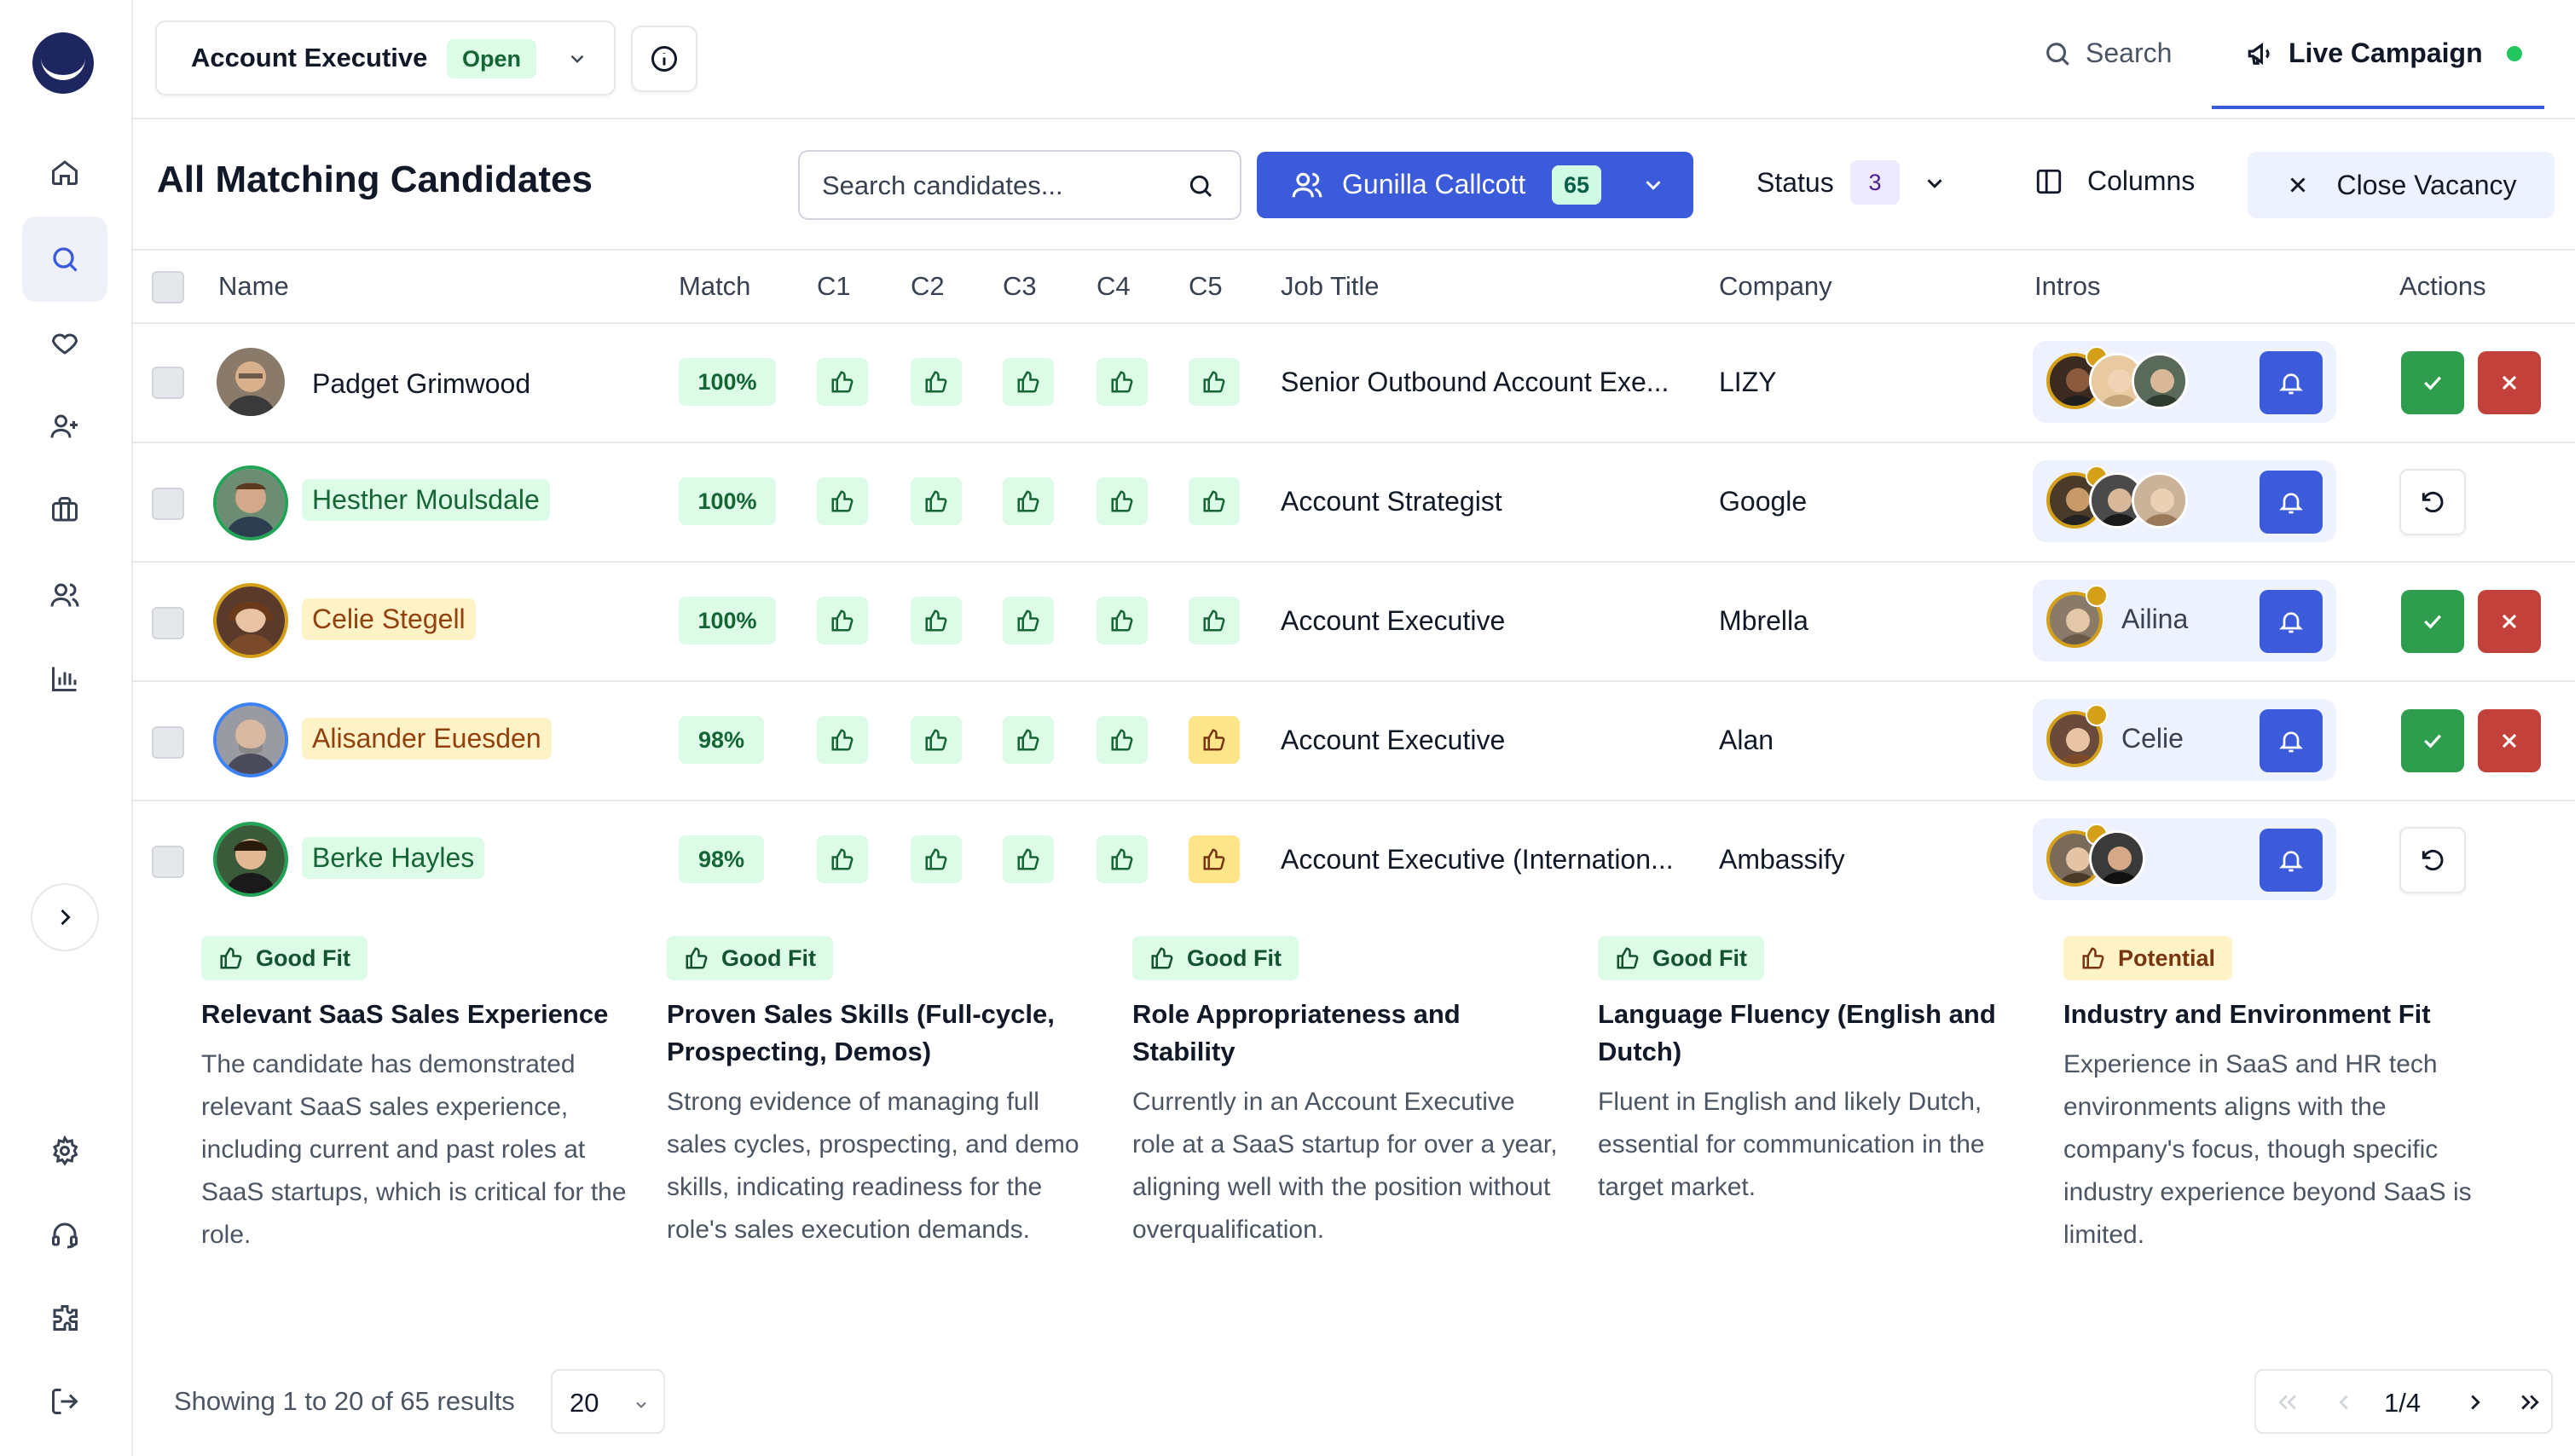  What do you see at coordinates (64, 1150) in the screenshot?
I see `nav-settings` at bounding box center [64, 1150].